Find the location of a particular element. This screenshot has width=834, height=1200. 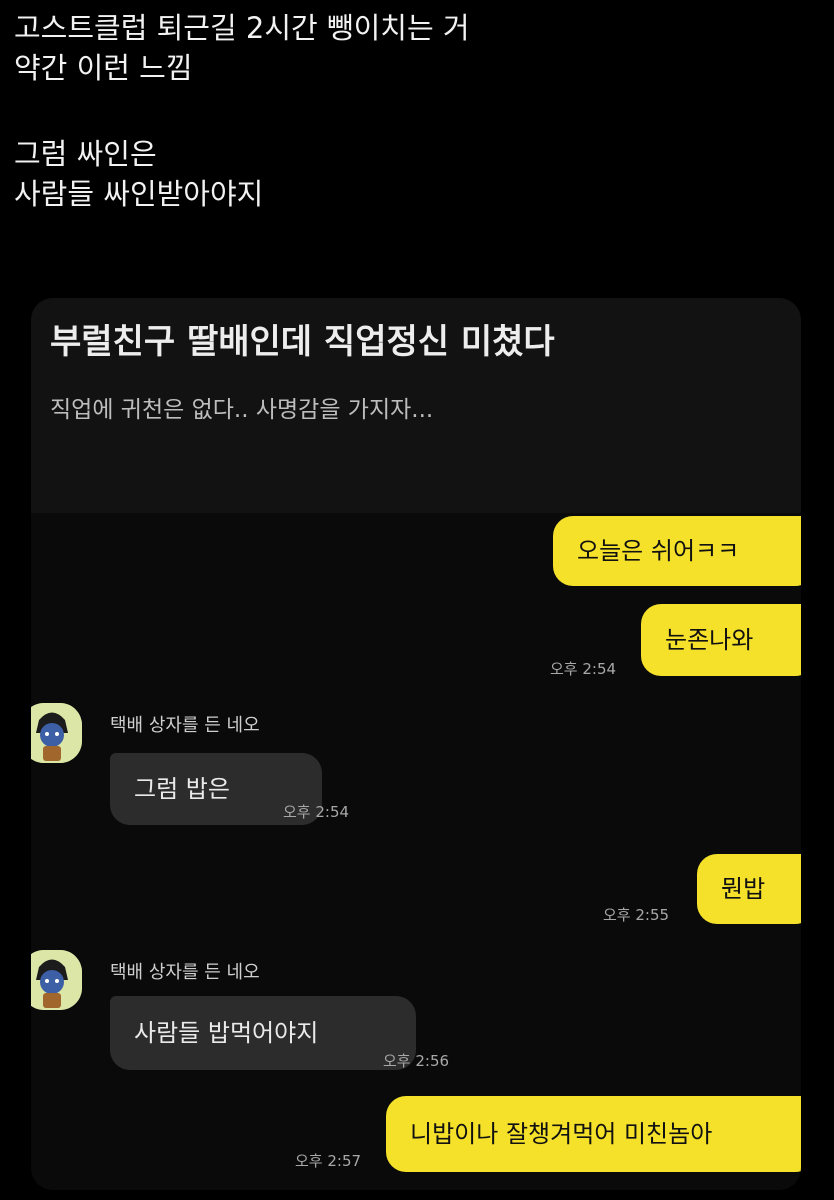

message-time: 오후 2:56 is located at coordinates (416, 1061).